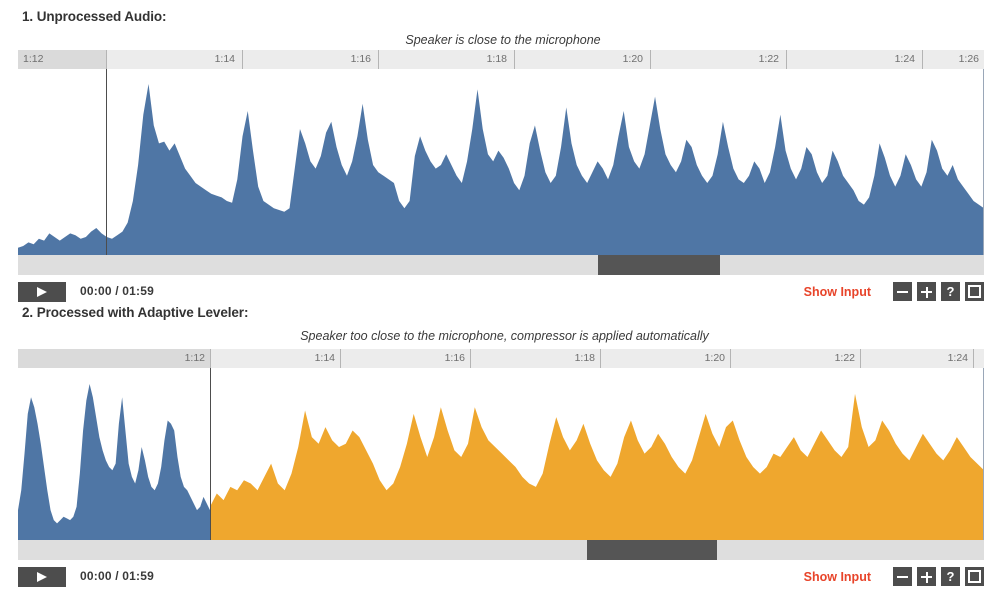 The image size is (1003, 593). What do you see at coordinates (501, 358) in the screenshot?
I see `timeline-ruler-2: 1:12 1:14 1:16 1:18 1:20 1:22 1:24` at bounding box center [501, 358].